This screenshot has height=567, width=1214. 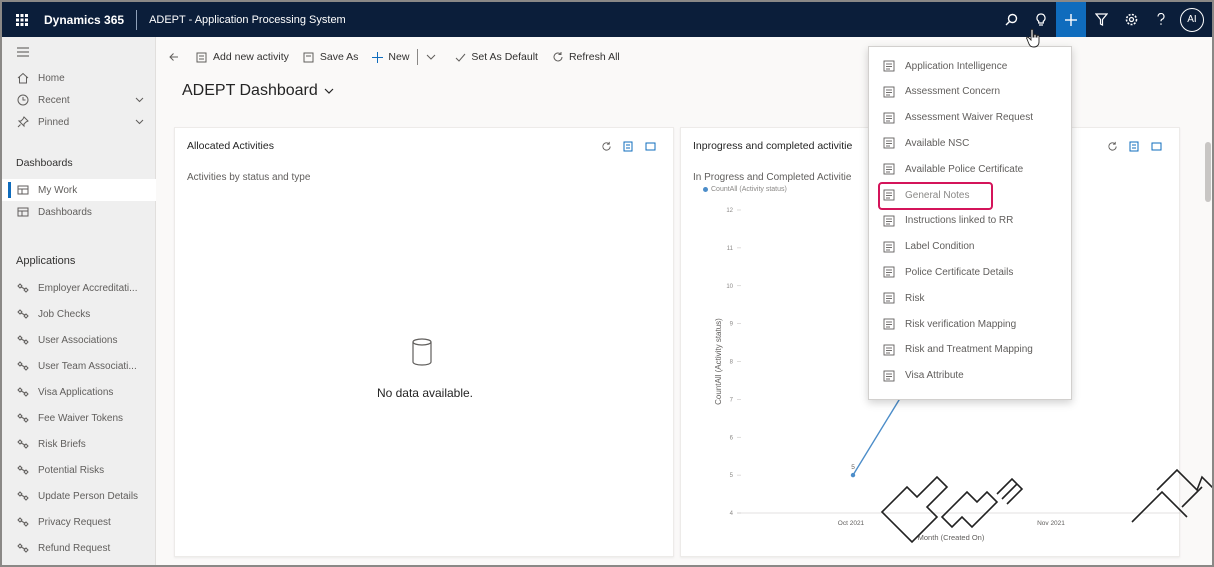 What do you see at coordinates (79, 522) in the screenshot?
I see `sidebar-item-application: Privacy Request` at bounding box center [79, 522].